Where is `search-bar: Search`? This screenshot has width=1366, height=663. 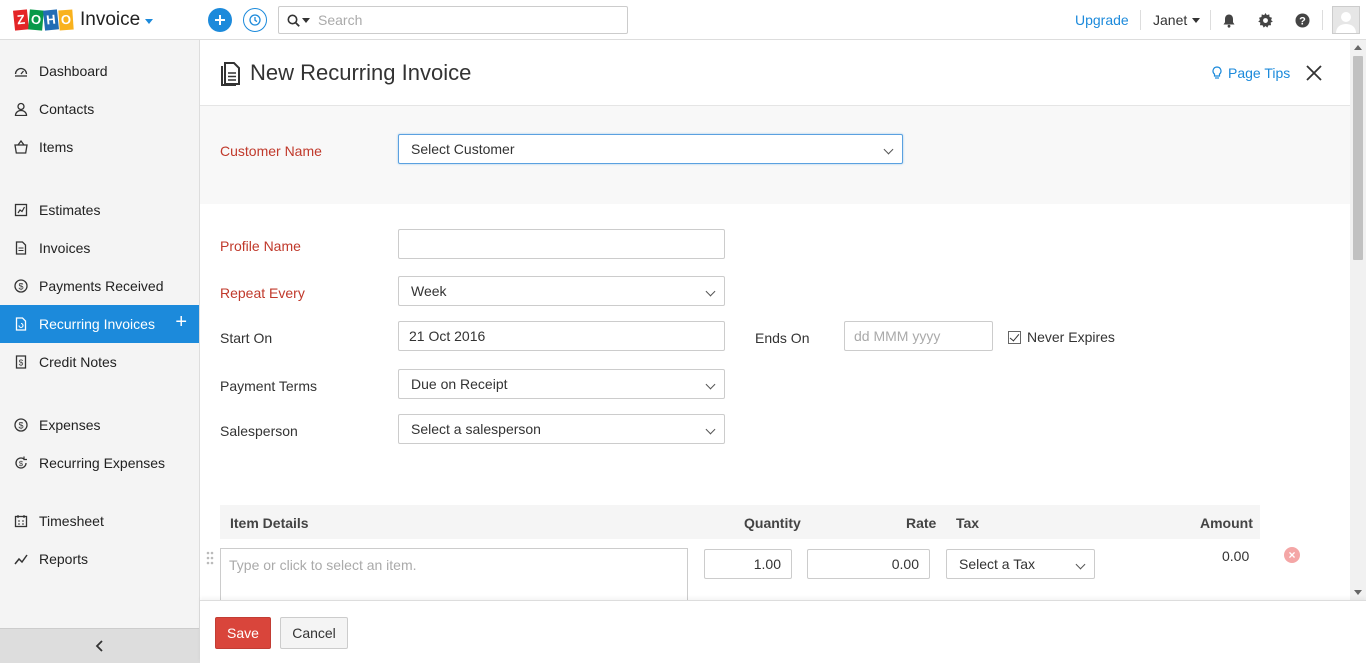
search-bar: Search is located at coordinates (453, 20).